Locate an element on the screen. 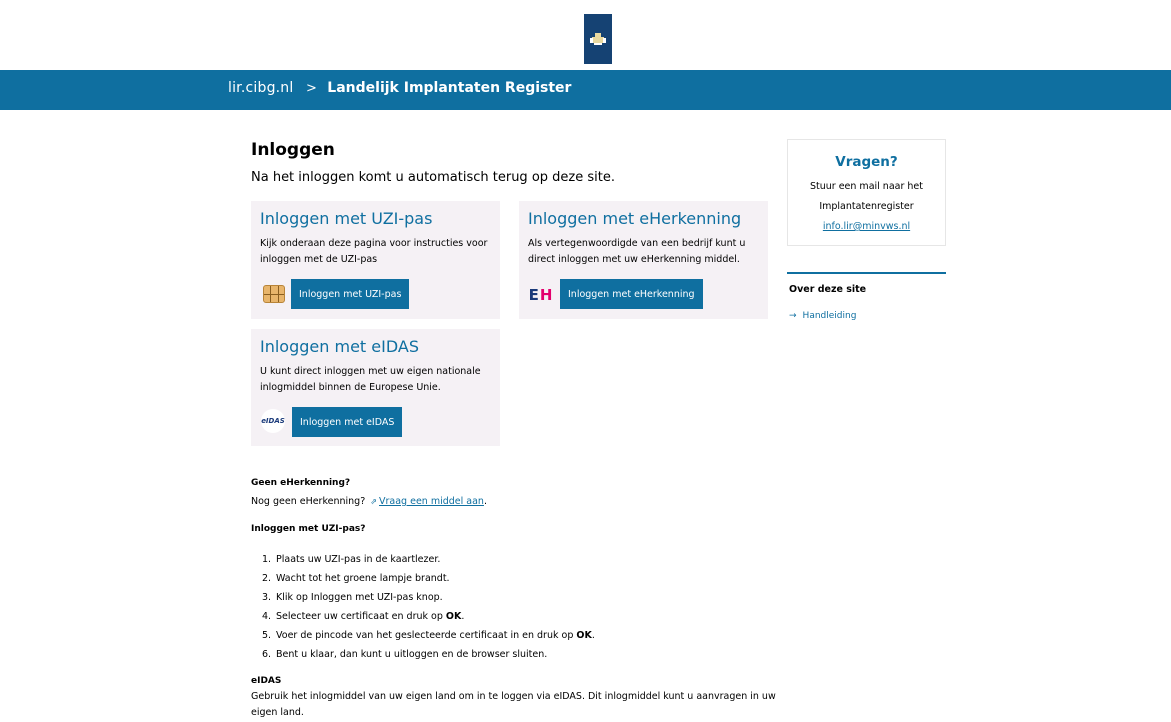  manual-link-label: Handleiding is located at coordinates (829, 316).